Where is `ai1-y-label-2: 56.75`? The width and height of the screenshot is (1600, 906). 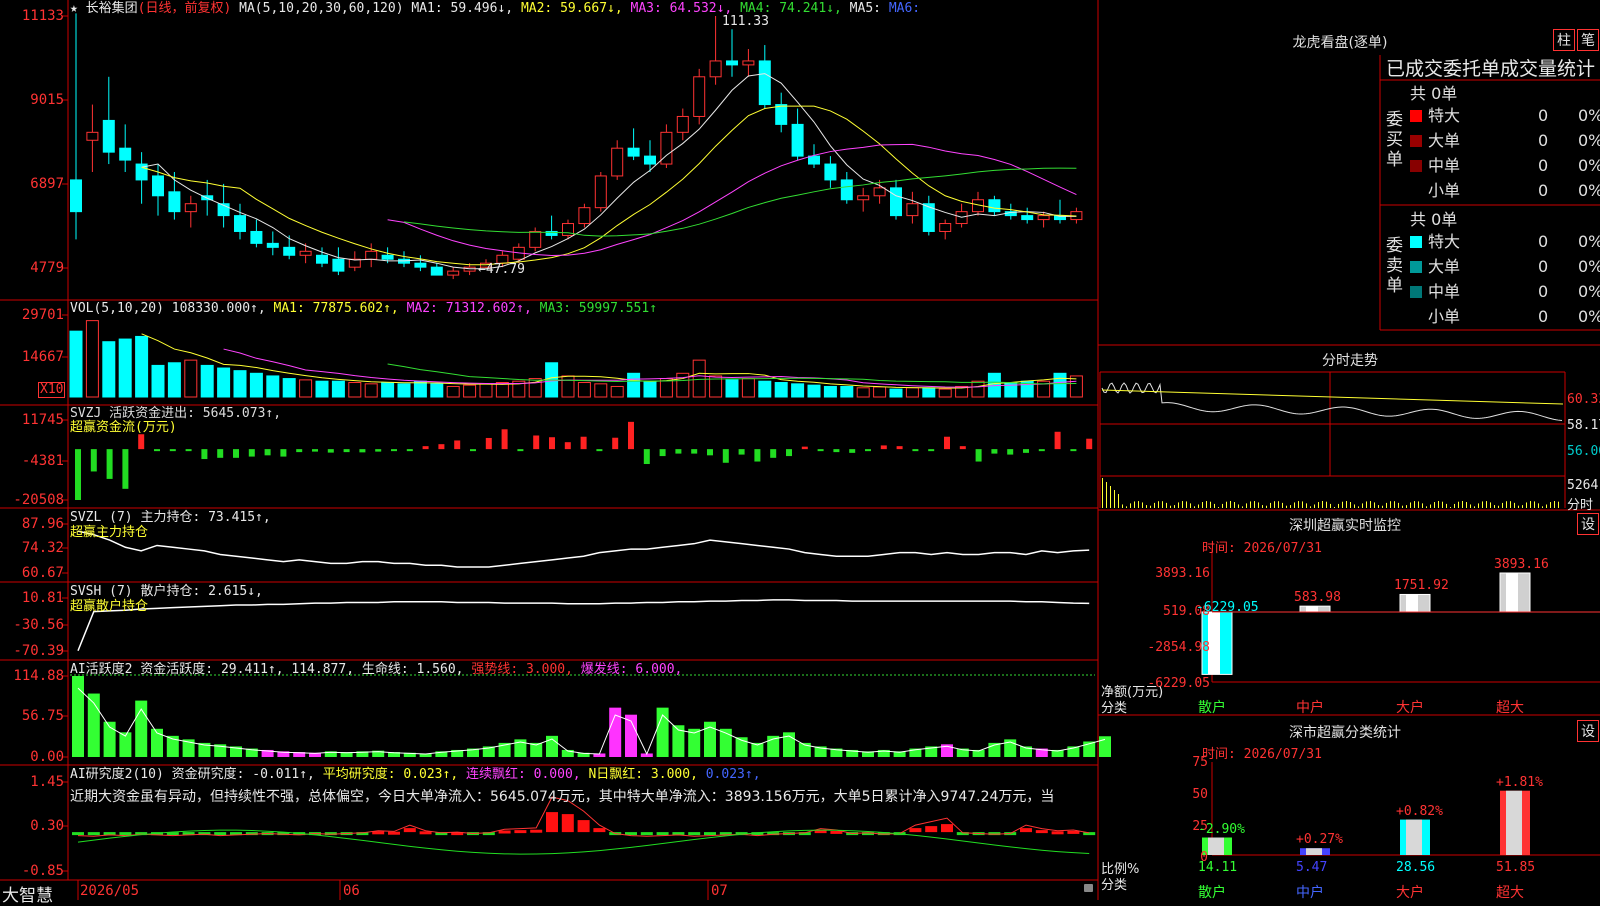
ai1-y-label-2: 56.75 is located at coordinates (42, 716).